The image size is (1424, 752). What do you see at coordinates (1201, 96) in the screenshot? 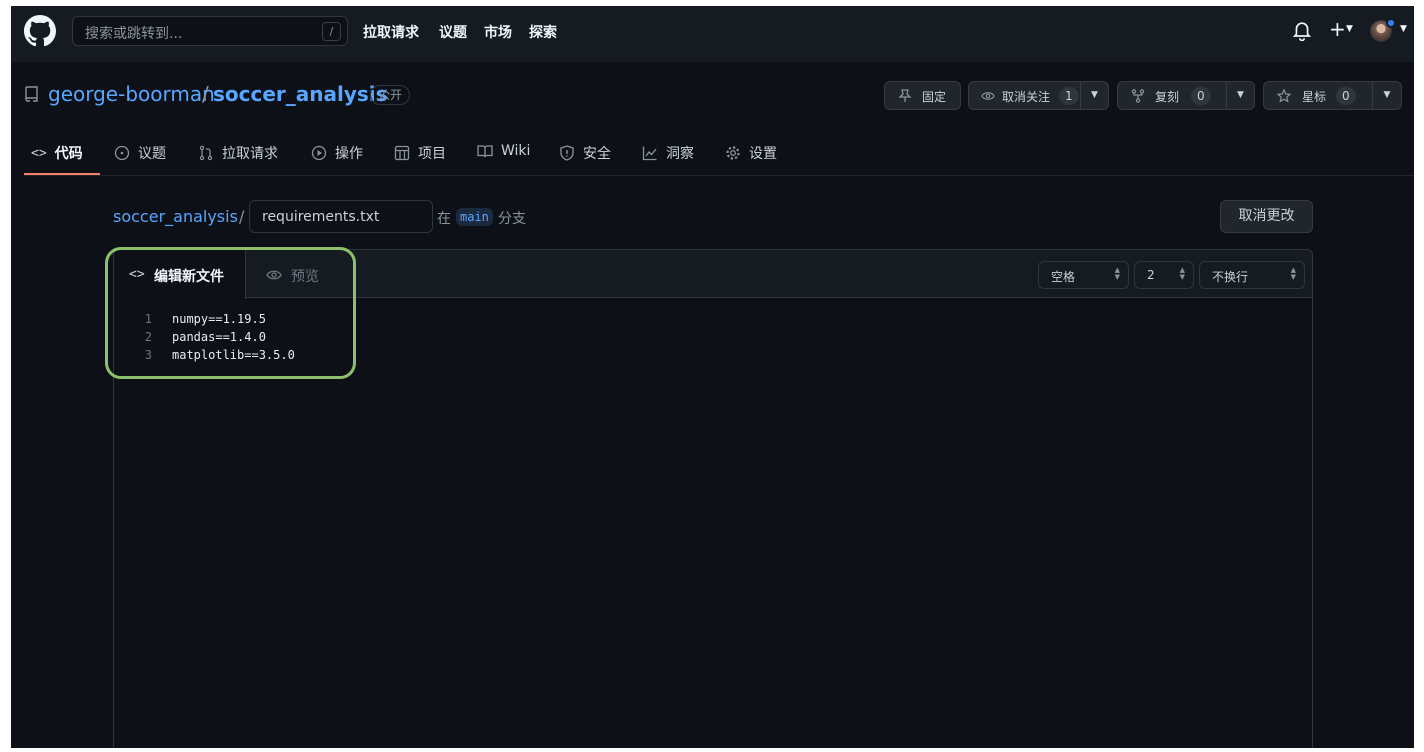
I see `fork-count: 0` at bounding box center [1201, 96].